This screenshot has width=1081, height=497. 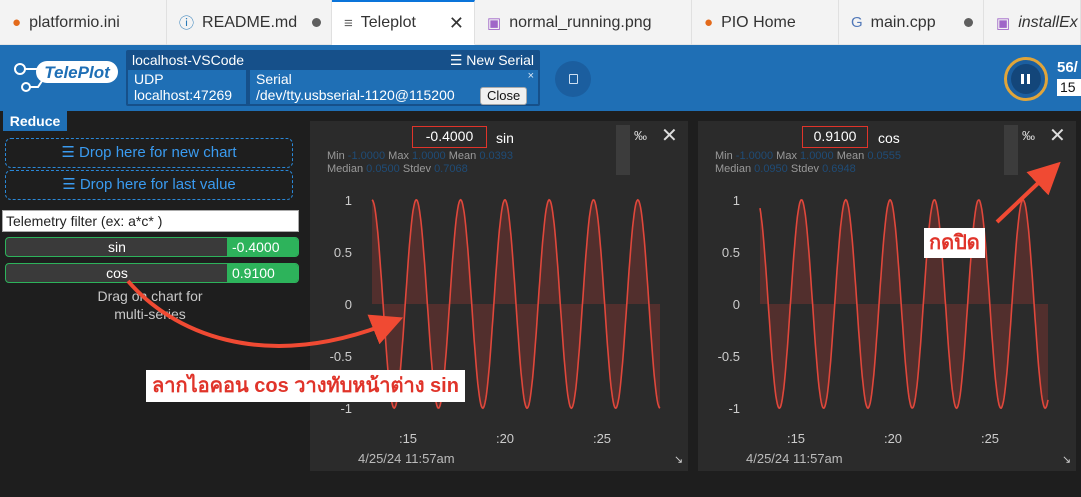 I want to click on serial-title: Serial, so click(x=274, y=79).